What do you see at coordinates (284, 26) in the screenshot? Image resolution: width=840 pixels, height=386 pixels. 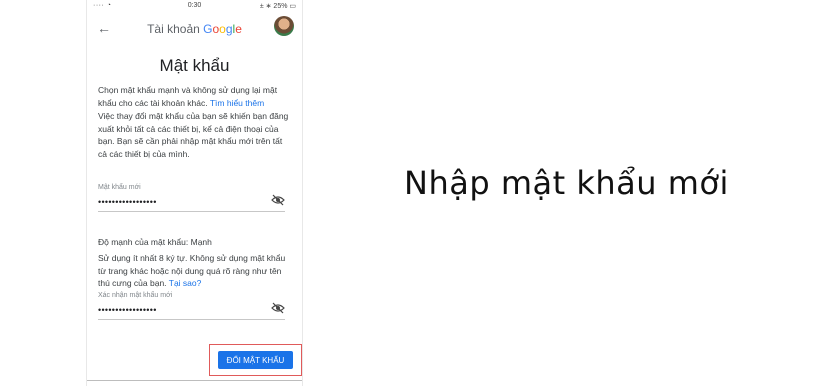 I see `avatar` at bounding box center [284, 26].